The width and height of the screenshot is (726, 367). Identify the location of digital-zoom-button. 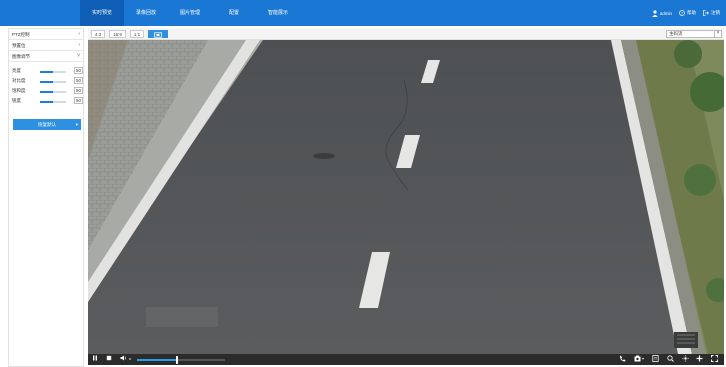
(699, 359).